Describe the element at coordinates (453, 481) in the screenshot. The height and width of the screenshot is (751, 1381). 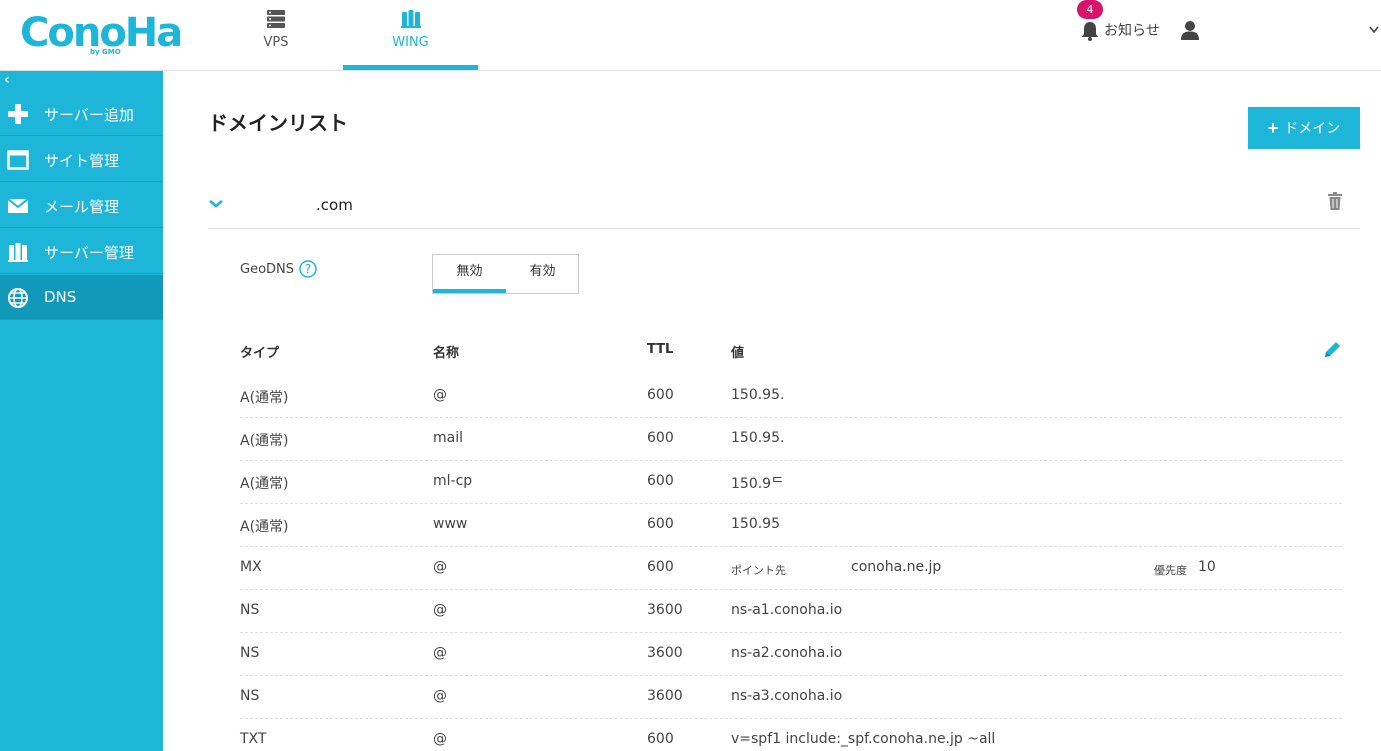
I see `cell-name: ml-cp` at that location.